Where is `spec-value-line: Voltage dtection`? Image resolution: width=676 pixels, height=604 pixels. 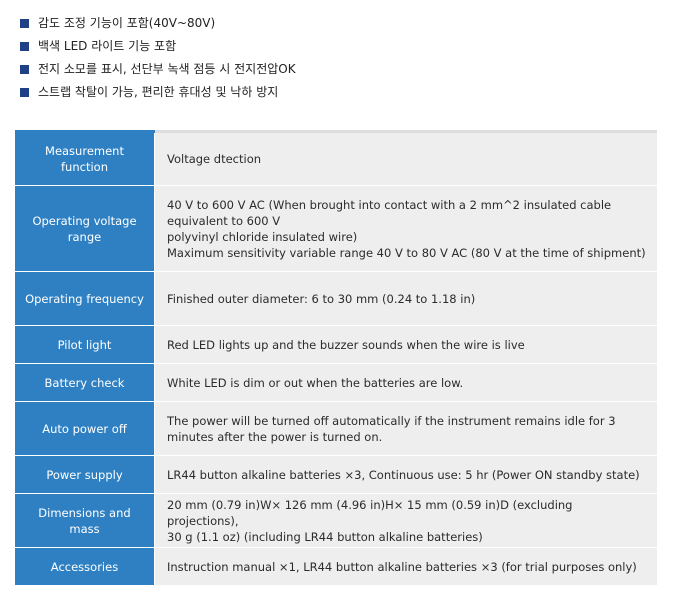
spec-value-line: Voltage dtection is located at coordinates (214, 159).